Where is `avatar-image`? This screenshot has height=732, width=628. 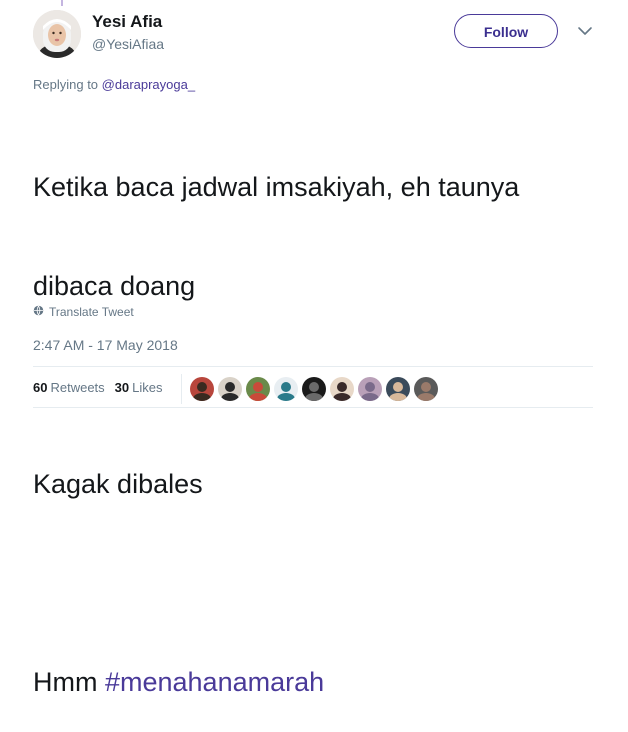
avatar-image is located at coordinates (57, 34).